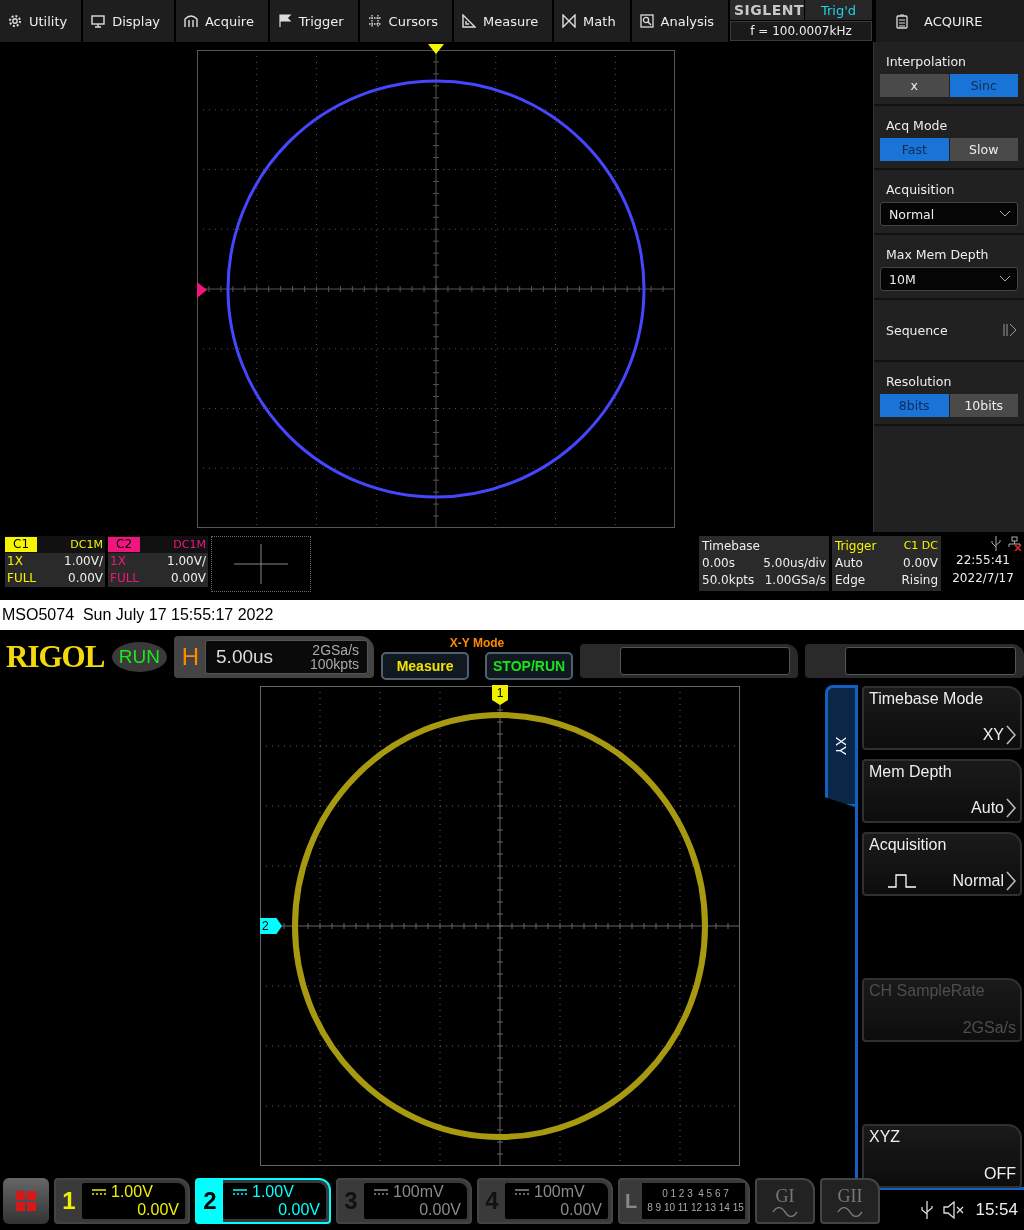 The image size is (1024, 1230). What do you see at coordinates (795, 580) in the screenshot?
I see `sample-rate: 1.00GSa/s` at bounding box center [795, 580].